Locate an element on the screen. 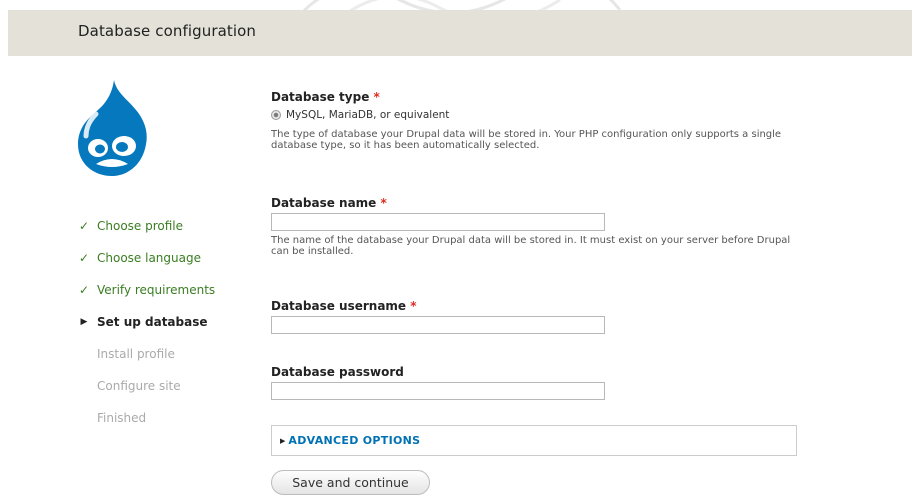  advanced-options-details: ▶ ADVANCED OPTIONS is located at coordinates (534, 440).